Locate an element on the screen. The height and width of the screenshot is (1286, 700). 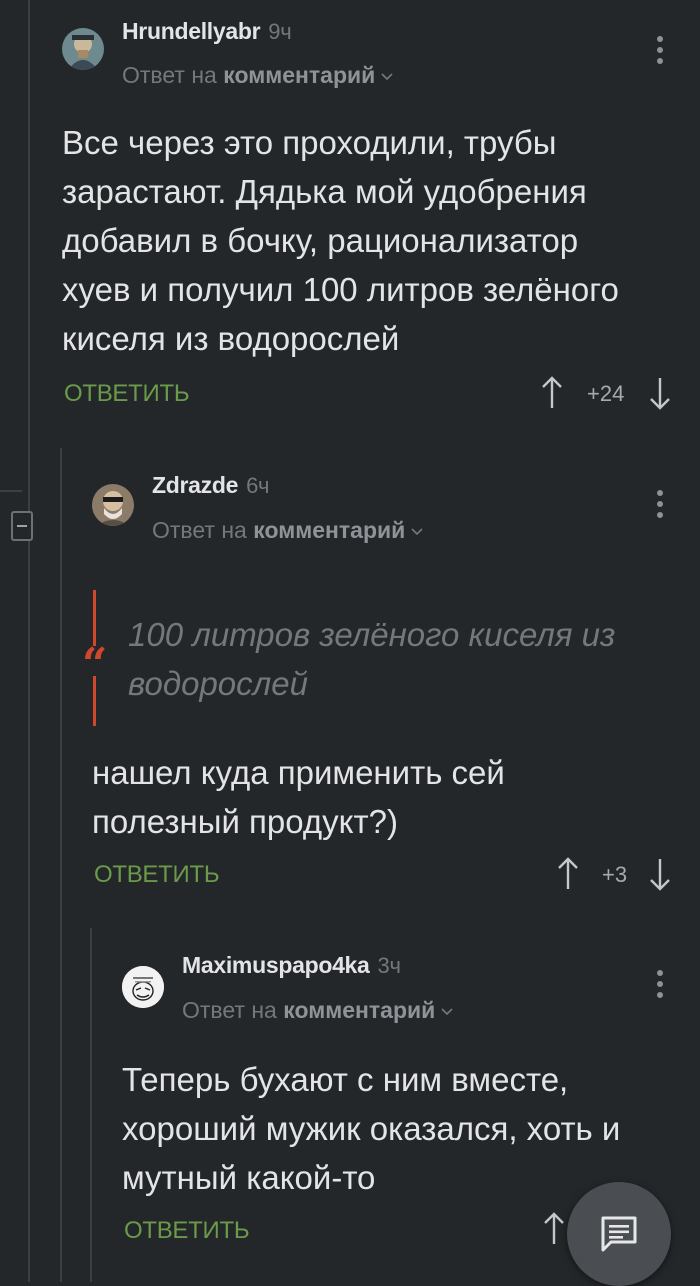
timestamp: 3ч is located at coordinates (389, 965).